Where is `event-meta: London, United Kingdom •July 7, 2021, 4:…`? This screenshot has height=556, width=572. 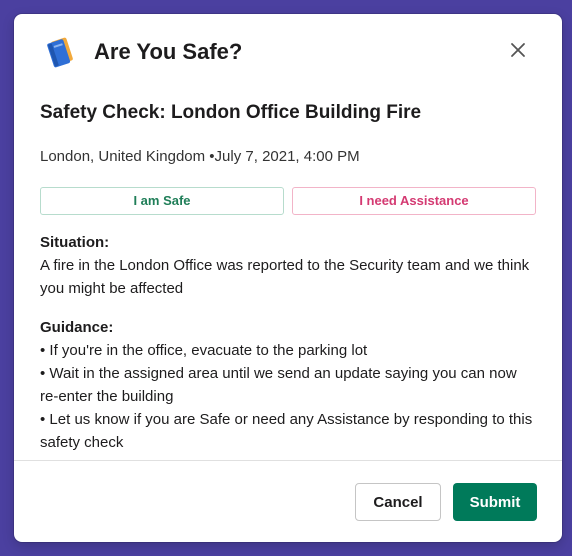
event-meta: London, United Kingdom •July 7, 2021, 4:… is located at coordinates (288, 157).